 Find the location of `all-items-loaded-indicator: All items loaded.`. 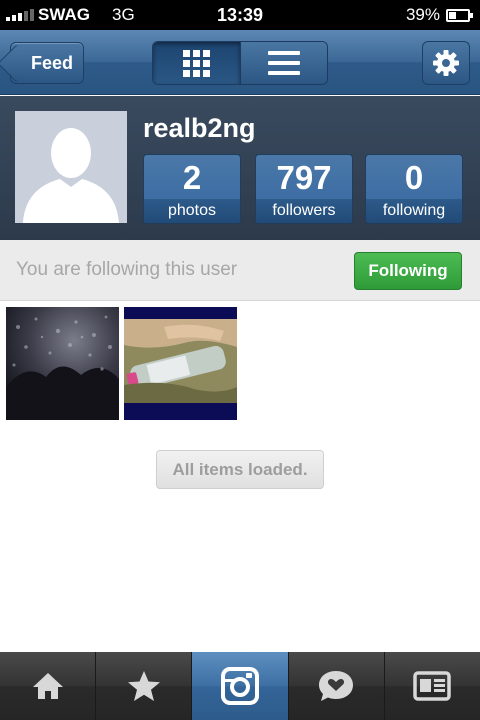

all-items-loaded-indicator: All items loaded. is located at coordinates (240, 469).